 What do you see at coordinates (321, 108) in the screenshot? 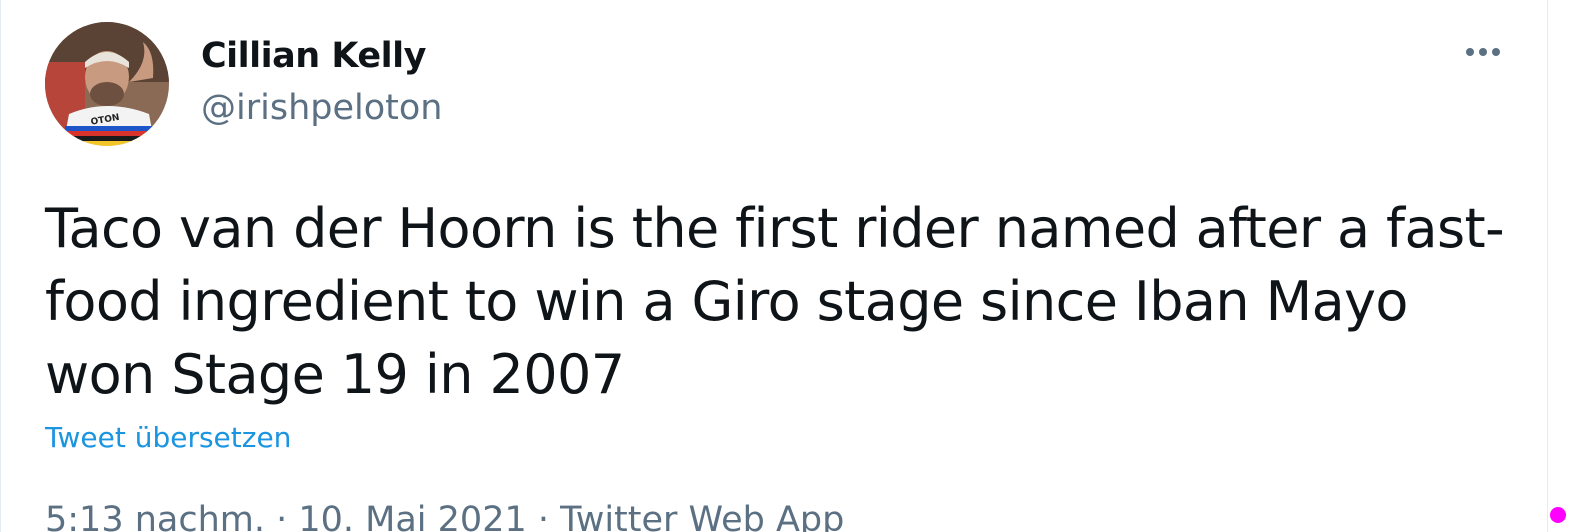
I see `author-handle: @irishpeloton` at bounding box center [321, 108].